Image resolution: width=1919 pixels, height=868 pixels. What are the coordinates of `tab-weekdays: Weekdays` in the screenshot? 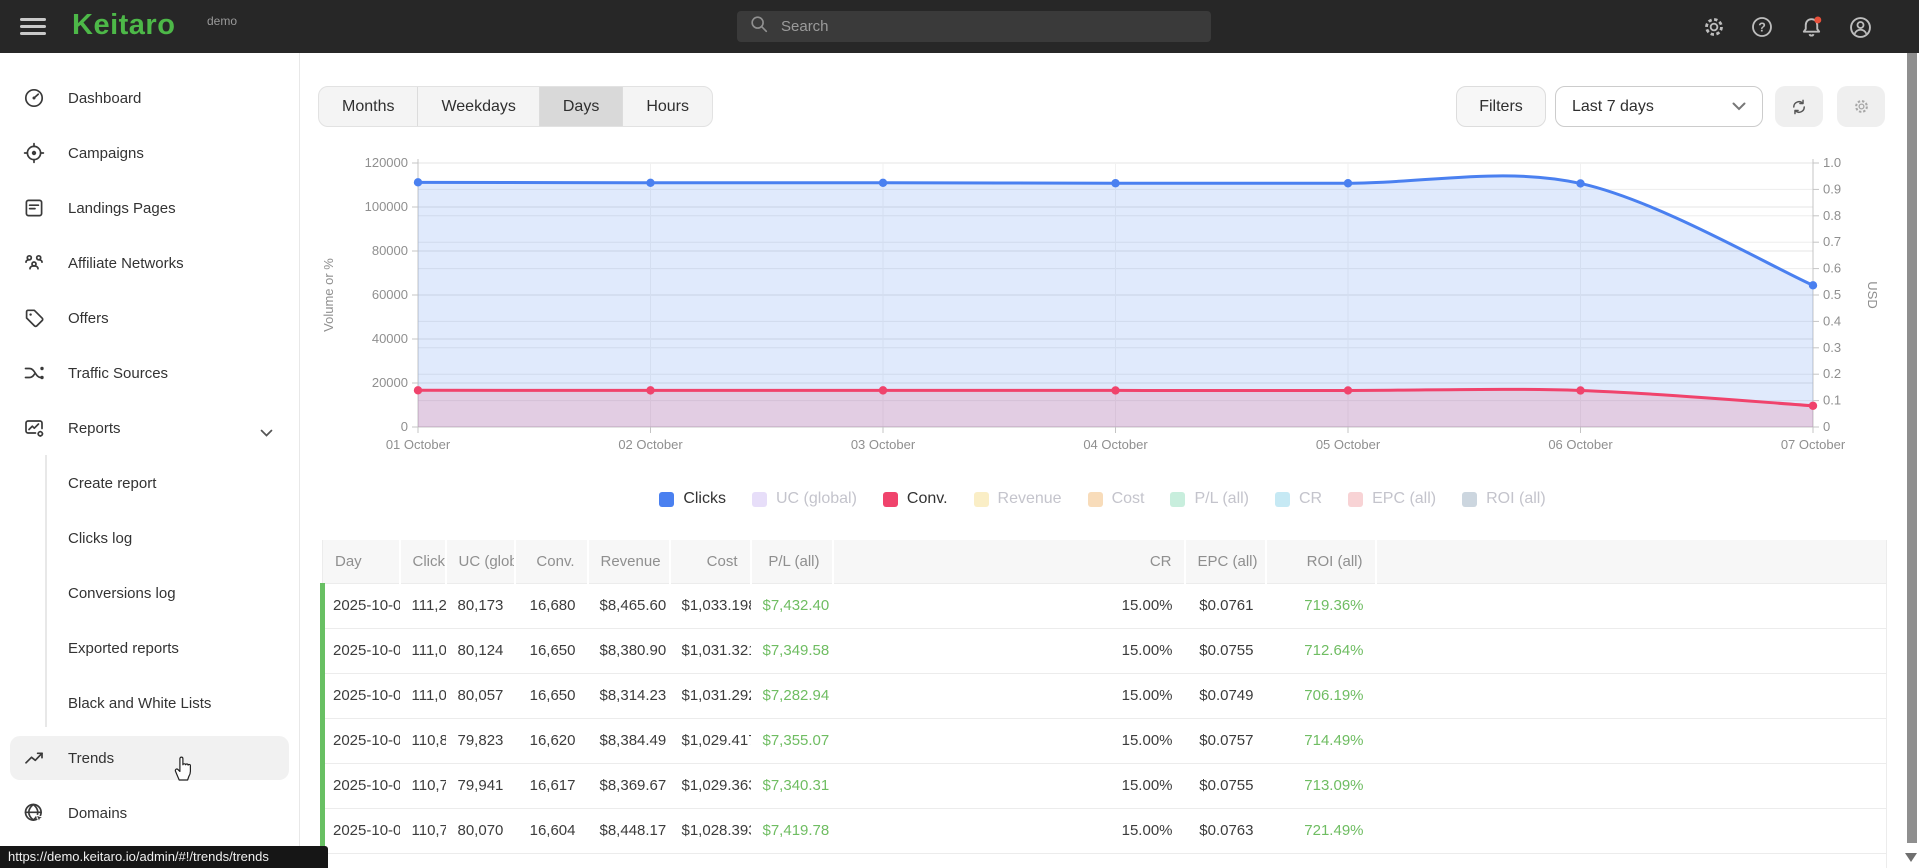 It's located at (479, 106).